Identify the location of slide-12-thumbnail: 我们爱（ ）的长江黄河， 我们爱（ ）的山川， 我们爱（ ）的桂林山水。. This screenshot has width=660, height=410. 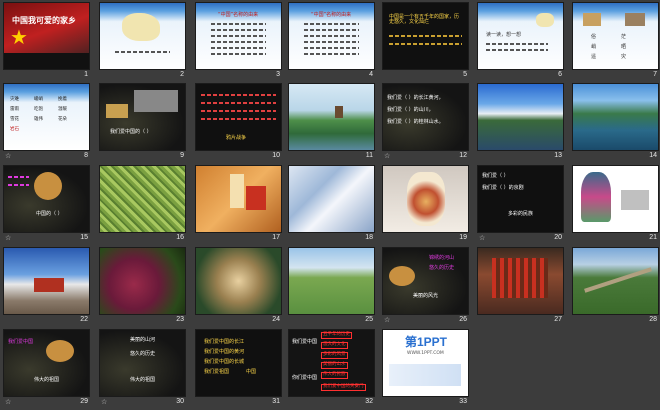
(425, 117).